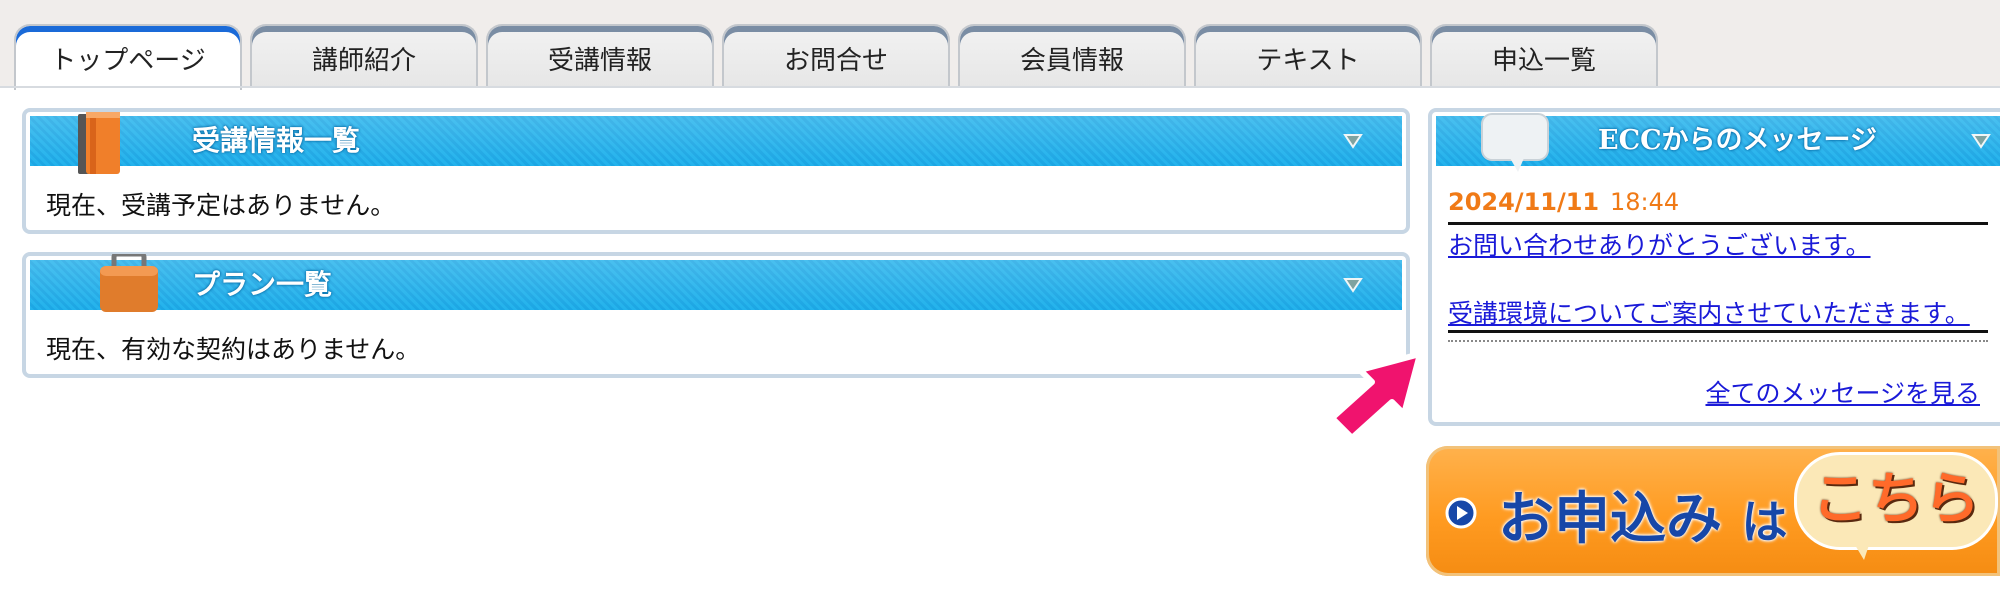 This screenshot has height=594, width=2000. I want to click on tab-top-page: トップページ, so click(128, 57).